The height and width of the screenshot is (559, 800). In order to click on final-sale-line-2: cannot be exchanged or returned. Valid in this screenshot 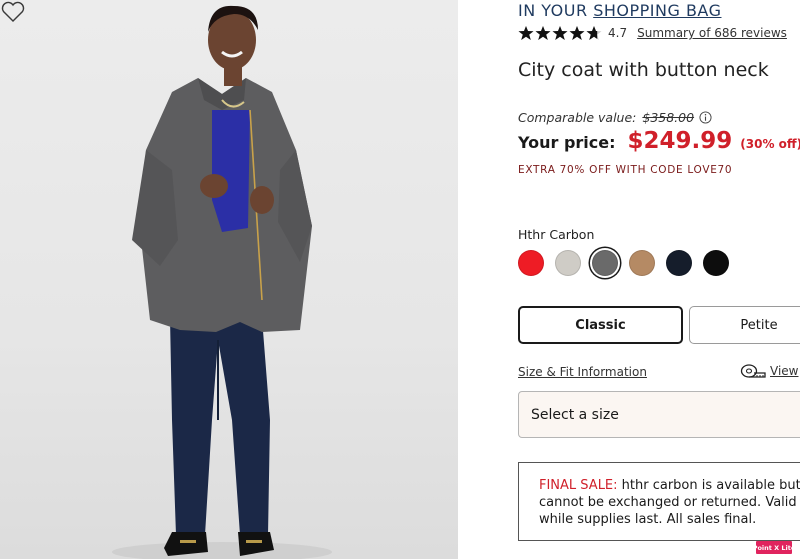, I will do `click(668, 502)`.